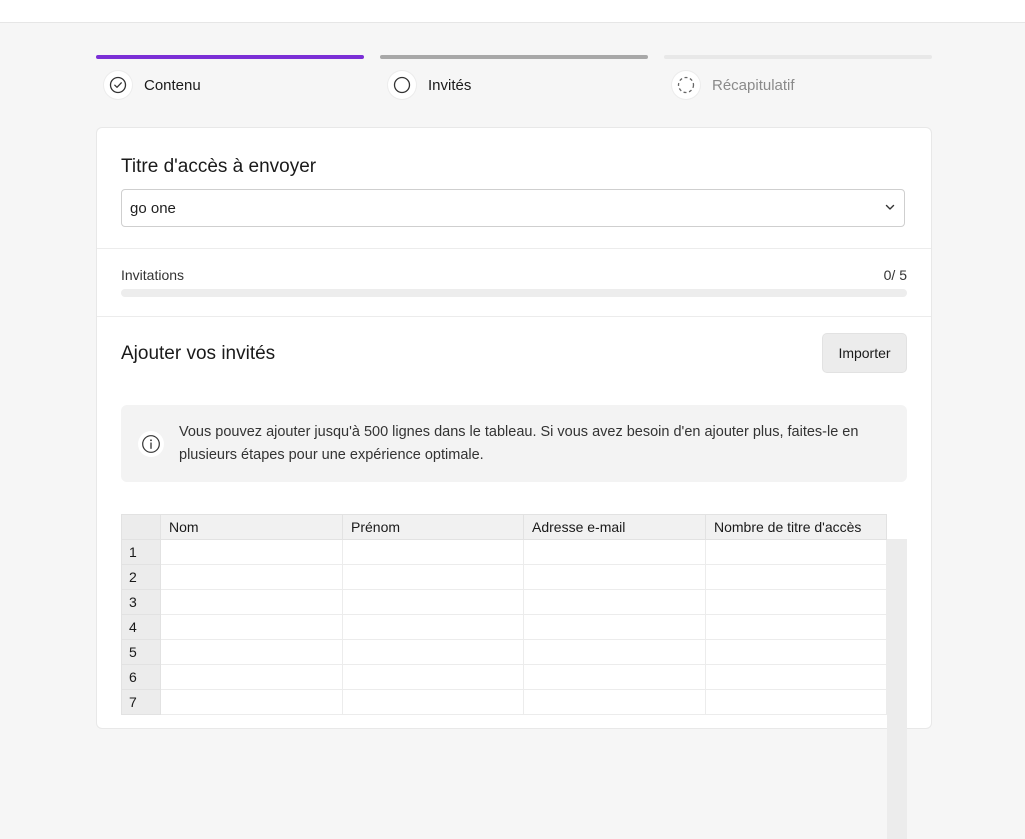 The height and width of the screenshot is (839, 1025). I want to click on row-number: 7, so click(141, 702).